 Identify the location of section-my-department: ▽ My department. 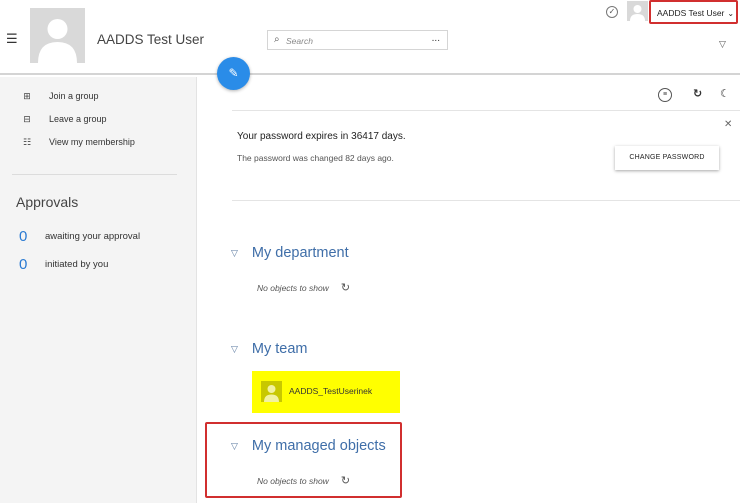
(290, 253).